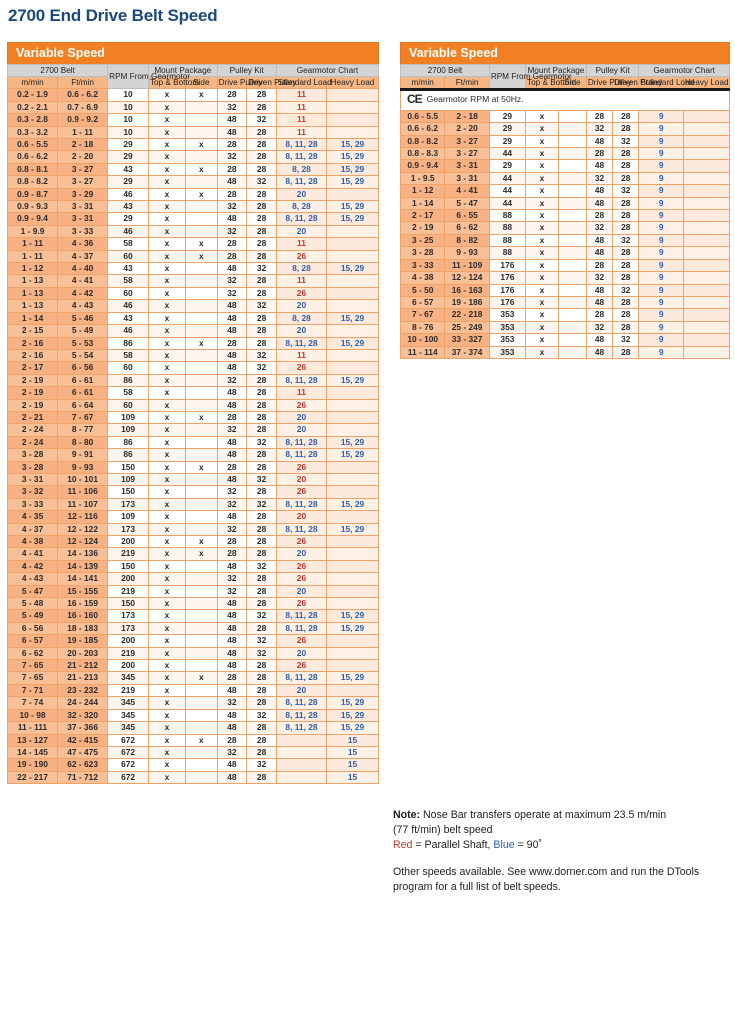 The width and height of the screenshot is (735, 1024). Describe the element at coordinates (684, 70) in the screenshot. I see `th-gearmotor-group: Gearmotor Chart` at that location.